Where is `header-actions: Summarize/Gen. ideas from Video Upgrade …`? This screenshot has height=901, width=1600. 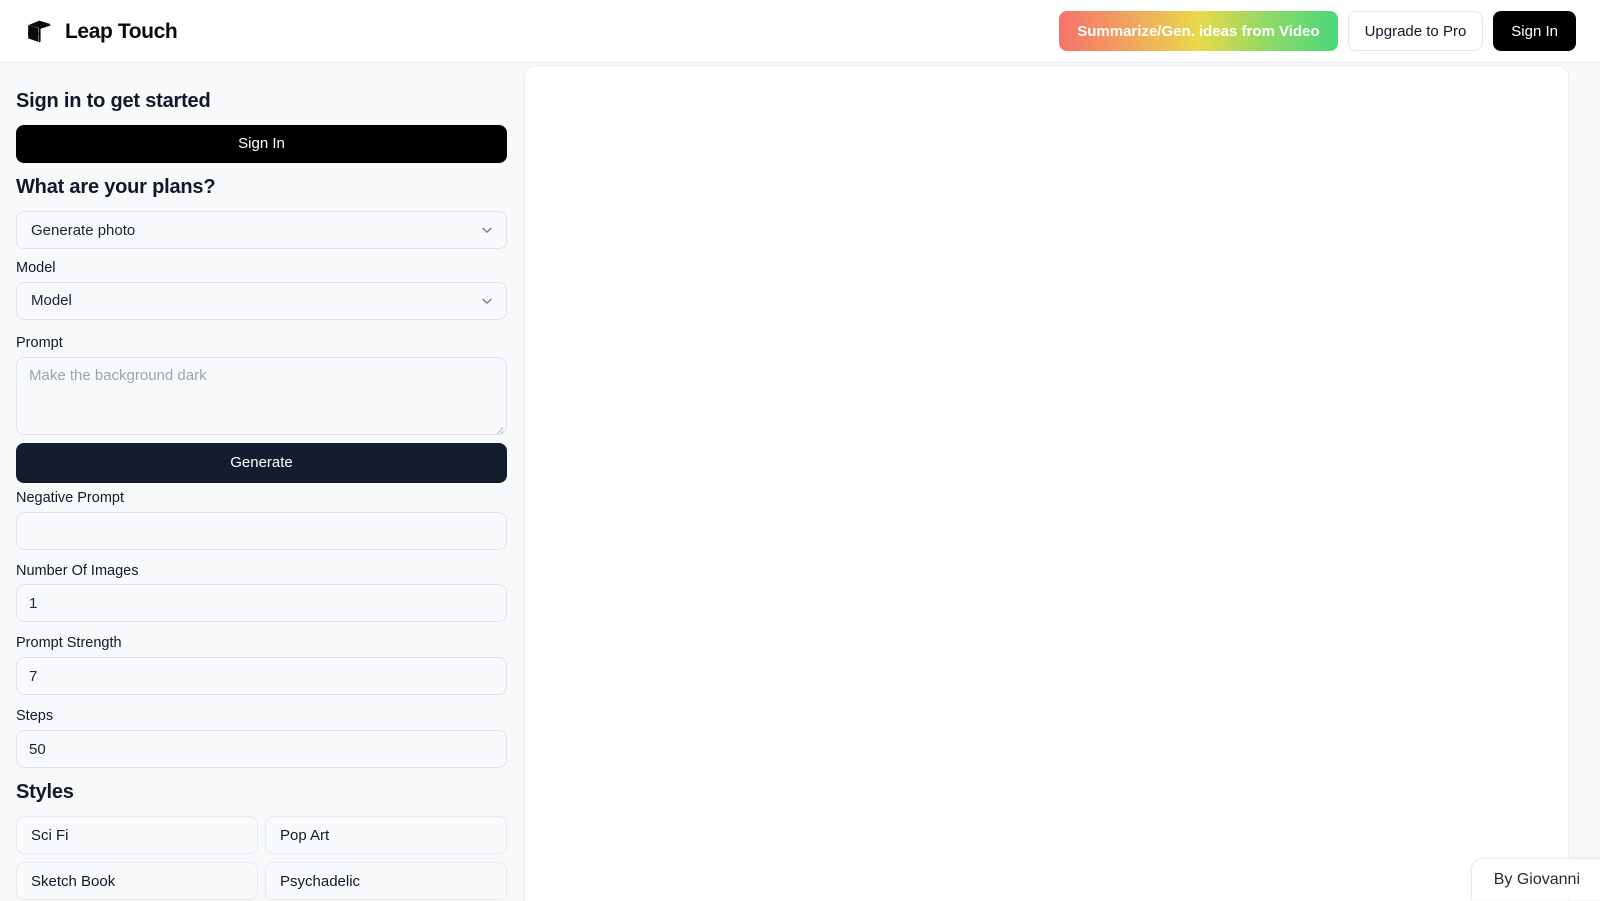 header-actions: Summarize/Gen. ideas from Video Upgrade … is located at coordinates (1317, 31).